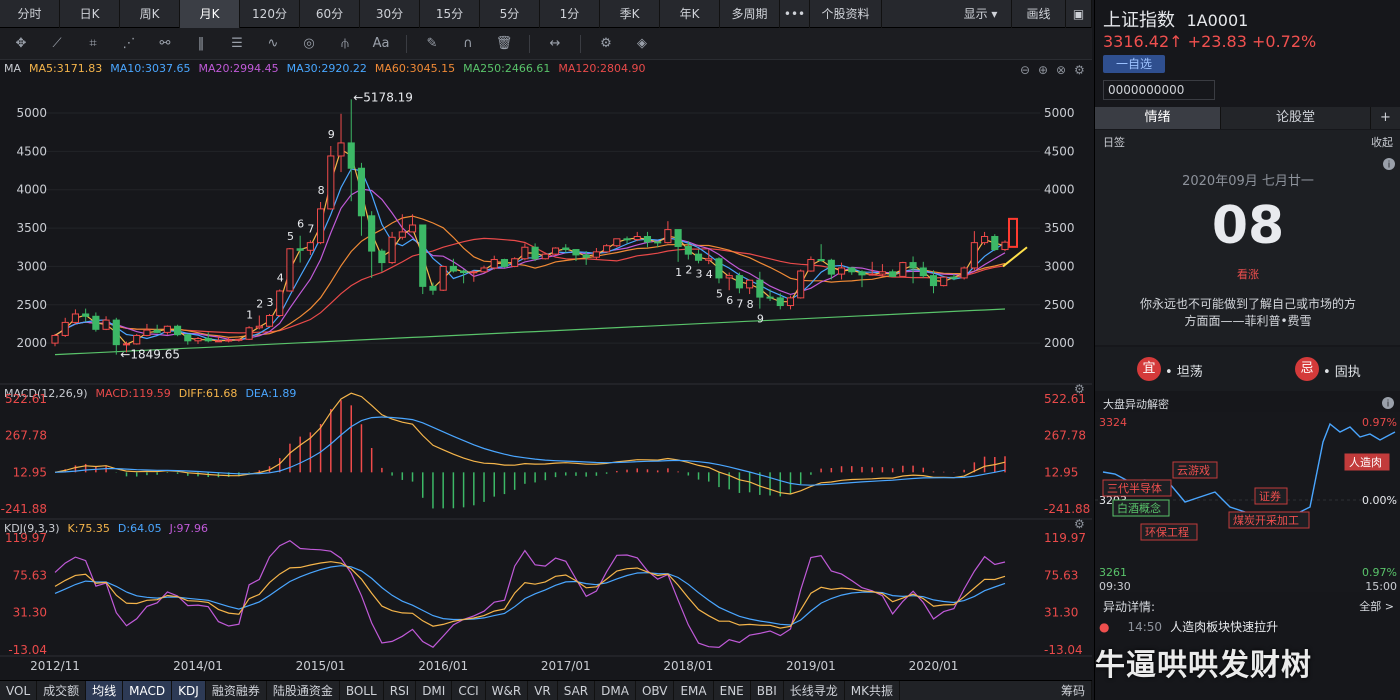 The image size is (1400, 700). I want to click on indicator-tab-7: BOLL, so click(362, 690).